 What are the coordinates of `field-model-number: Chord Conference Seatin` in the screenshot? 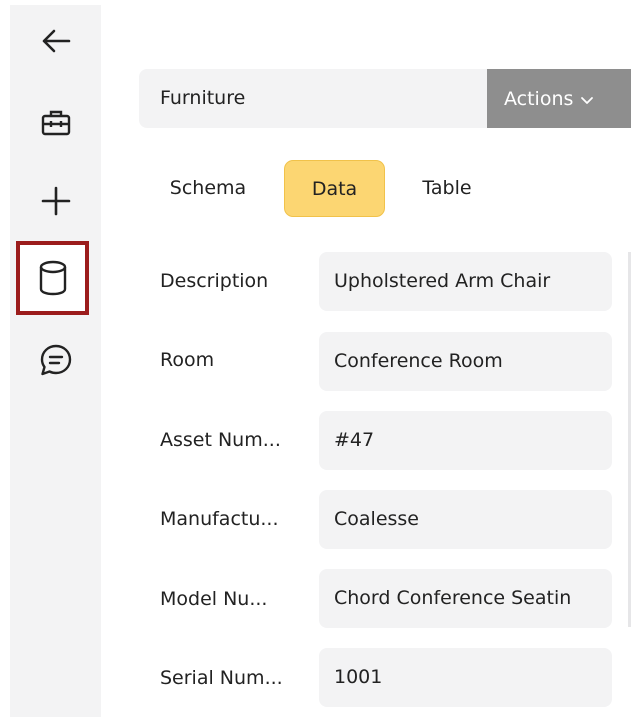 It's located at (465, 598).